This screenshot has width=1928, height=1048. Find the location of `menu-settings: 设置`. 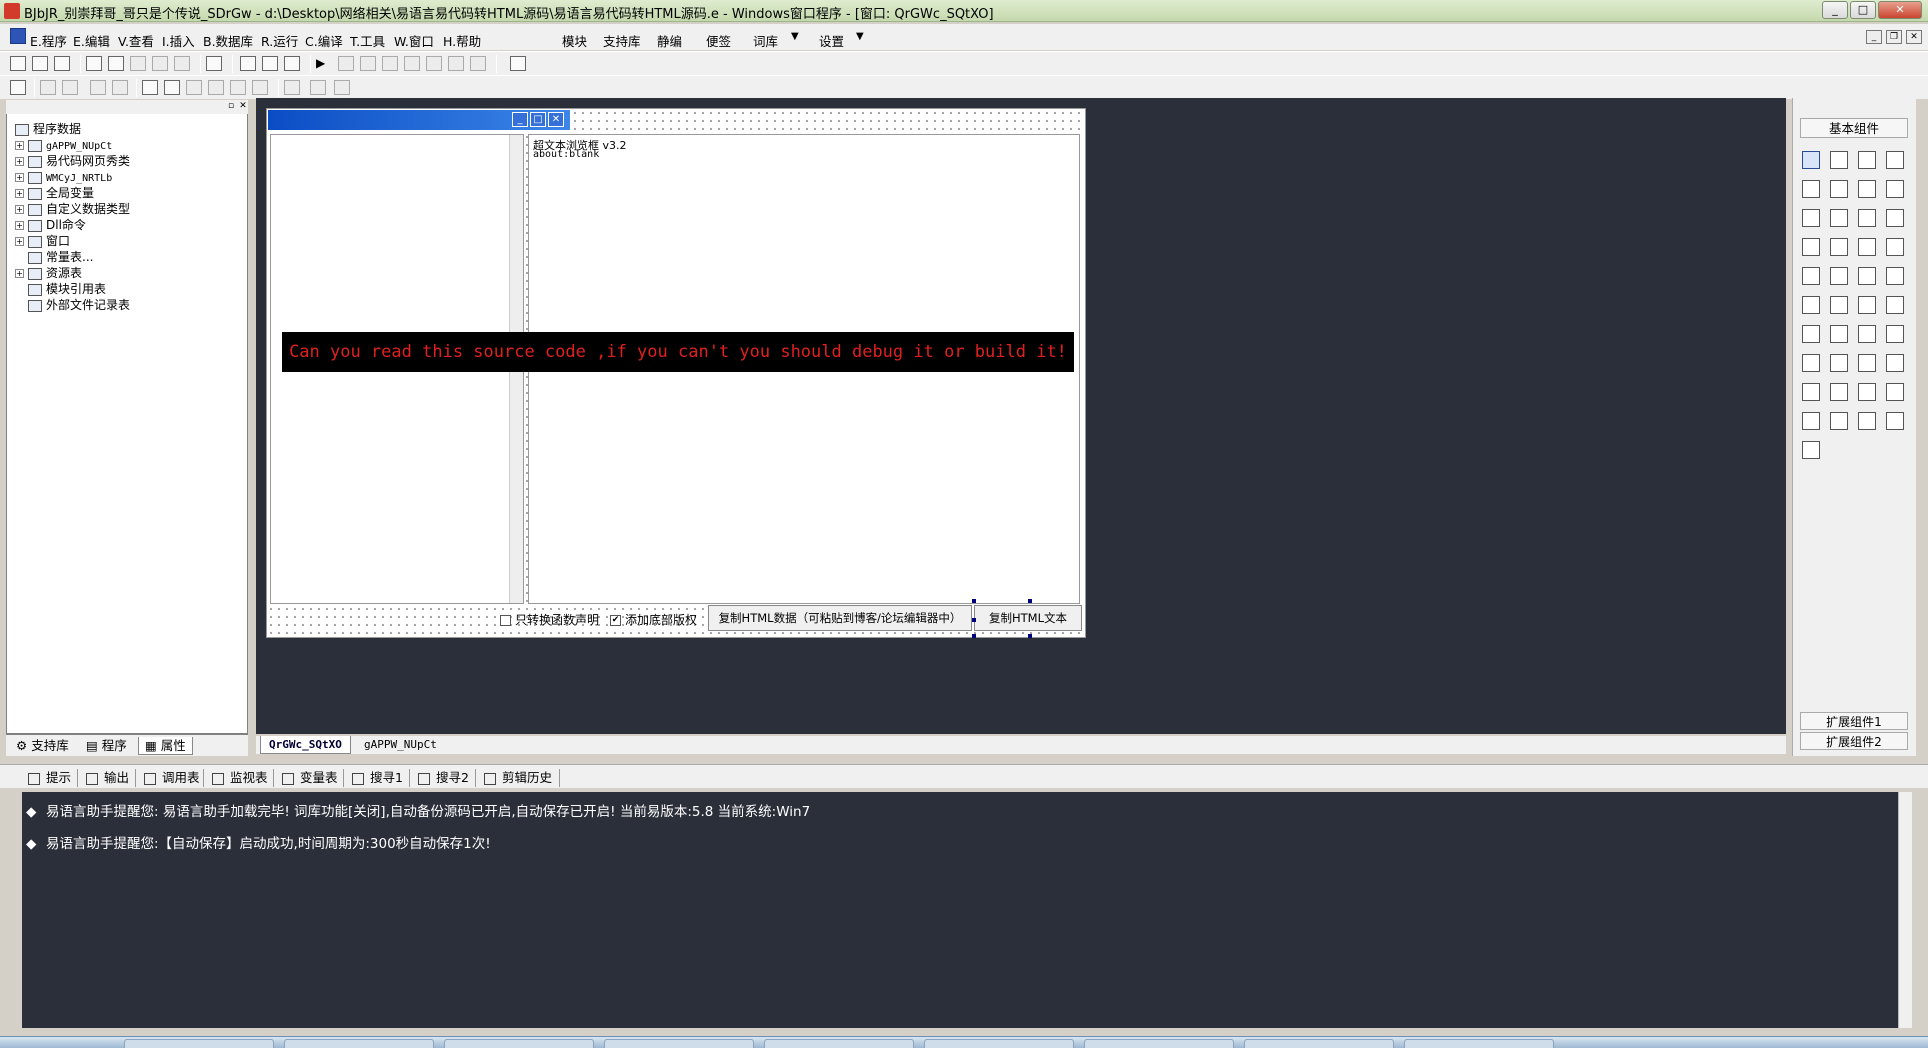

menu-settings: 设置 is located at coordinates (831, 40).